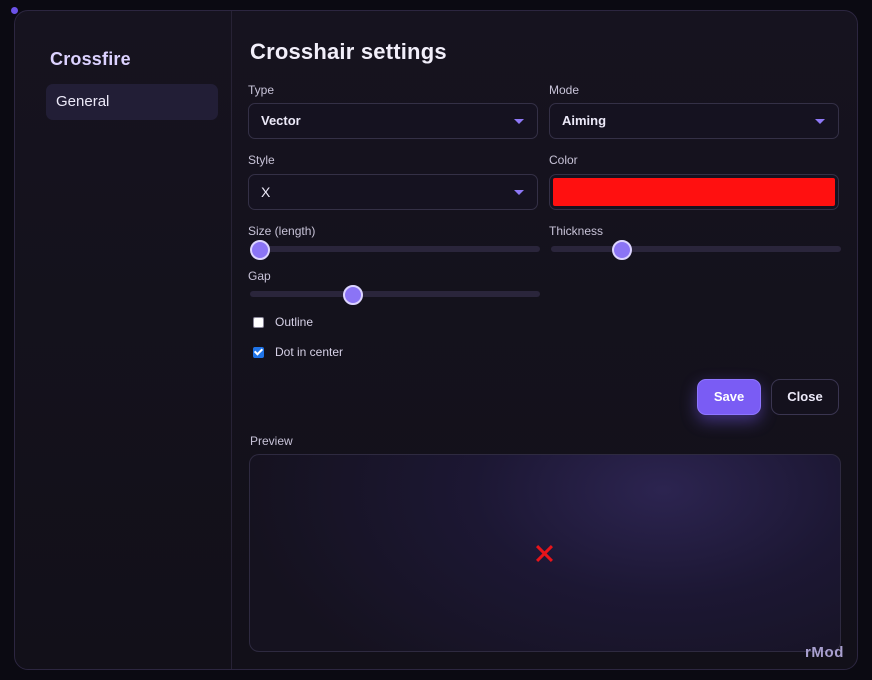 The image size is (872, 680). Describe the element at coordinates (729, 397) in the screenshot. I see `save-button: Save` at that location.